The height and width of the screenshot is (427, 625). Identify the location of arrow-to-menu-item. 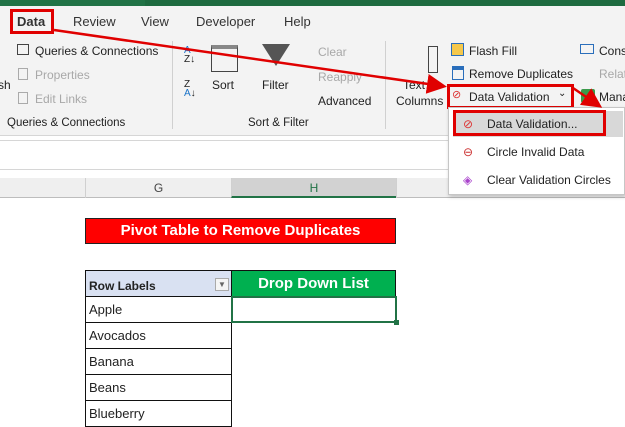
(587, 97).